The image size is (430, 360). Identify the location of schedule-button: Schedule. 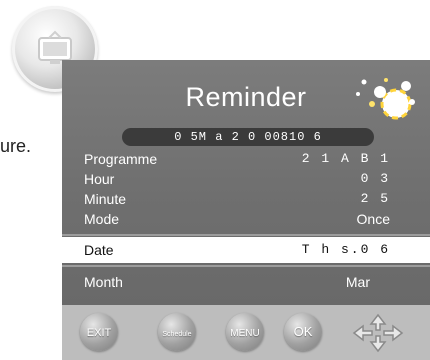
(177, 332).